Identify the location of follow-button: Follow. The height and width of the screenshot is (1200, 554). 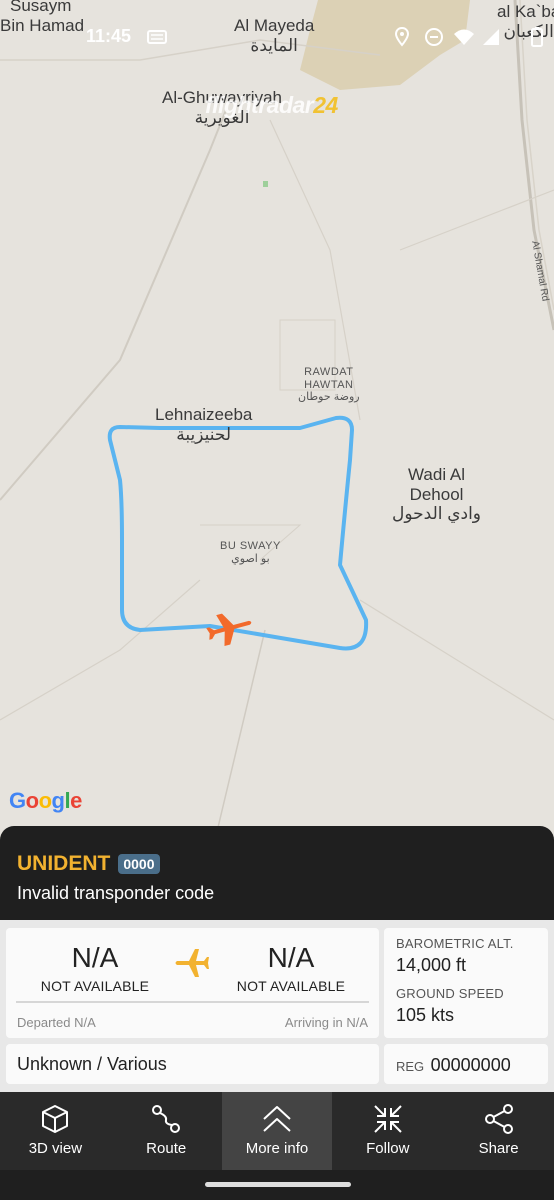
(387, 1131).